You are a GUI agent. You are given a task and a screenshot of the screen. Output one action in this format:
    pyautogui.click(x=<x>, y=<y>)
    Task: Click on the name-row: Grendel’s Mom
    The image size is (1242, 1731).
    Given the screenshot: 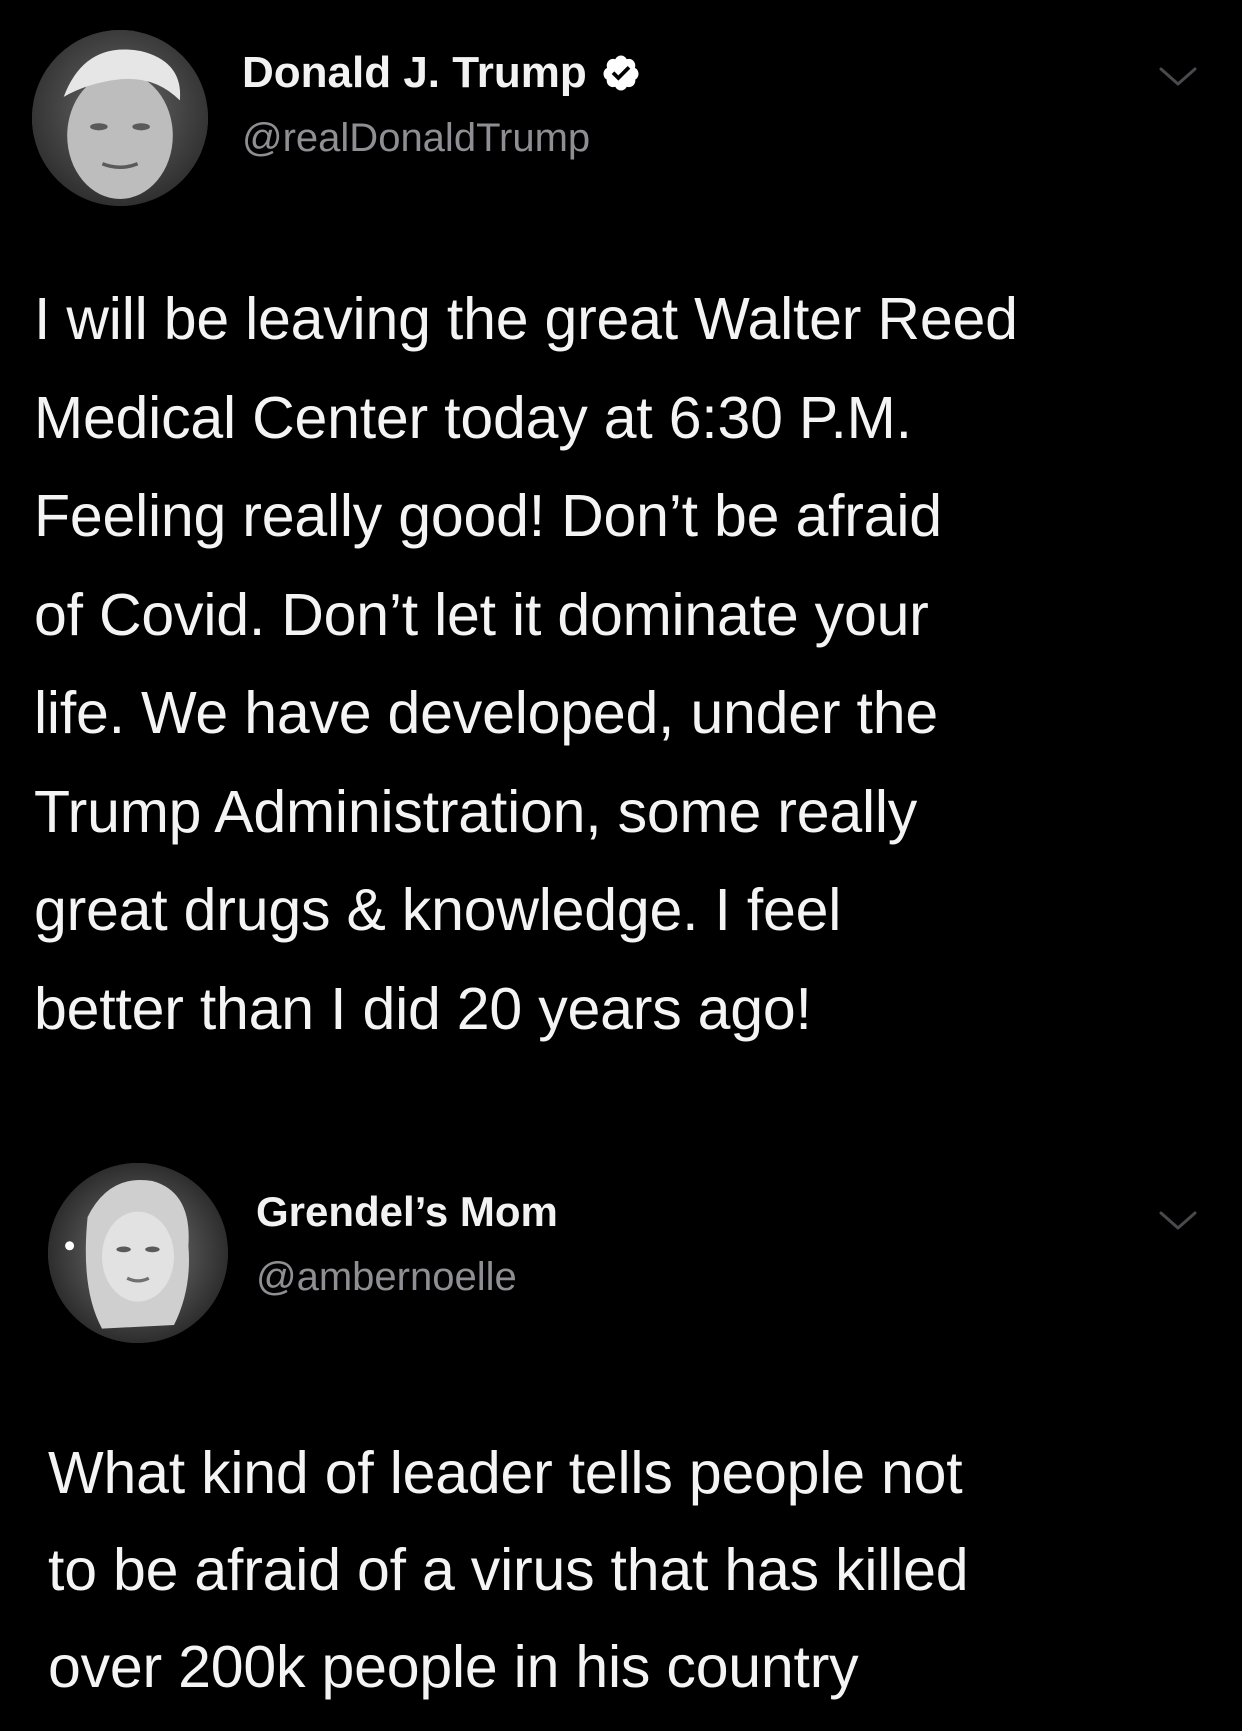 What is the action you would take?
    pyautogui.click(x=407, y=1212)
    